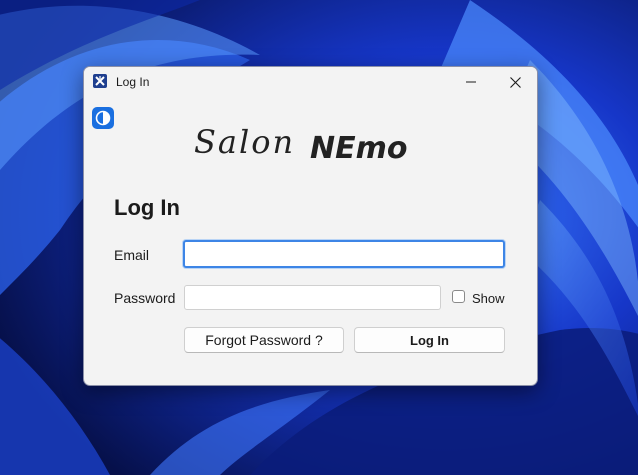 This screenshot has width=638, height=475. What do you see at coordinates (264, 340) in the screenshot?
I see `forgot-password-button: Forgot Password ?` at bounding box center [264, 340].